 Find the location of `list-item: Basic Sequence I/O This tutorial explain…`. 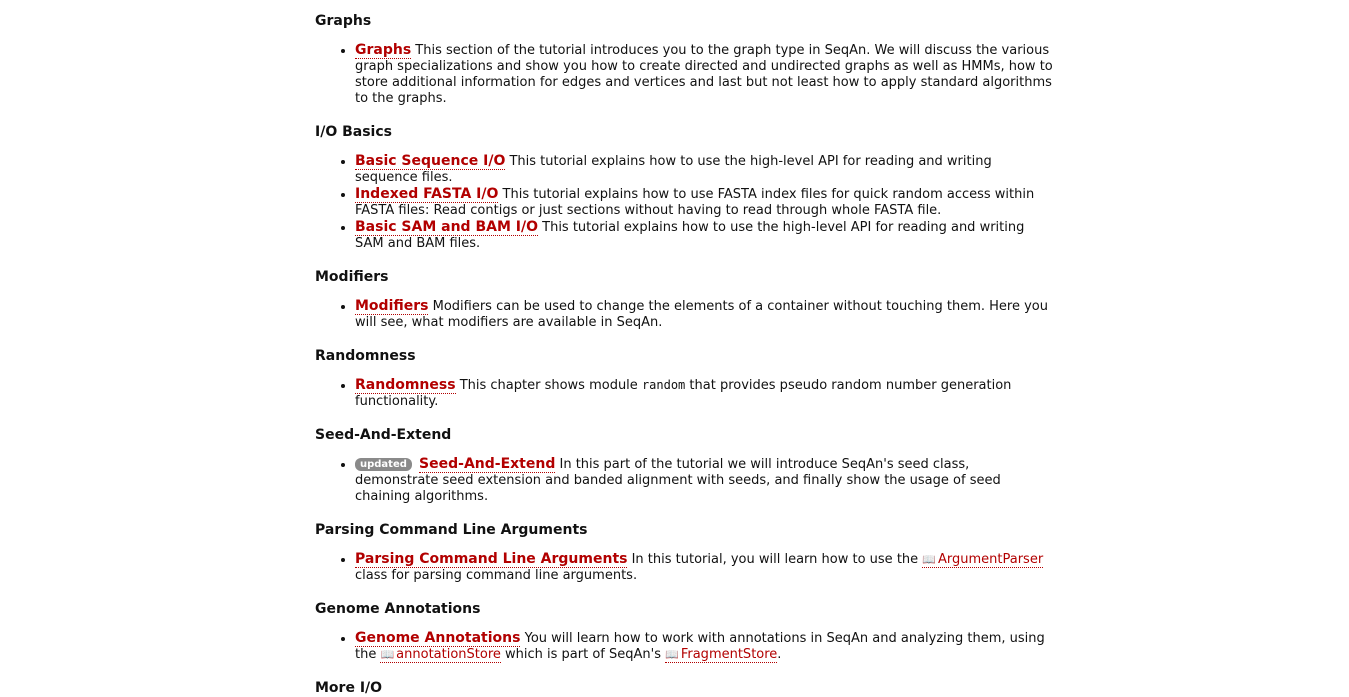

list-item: Basic Sequence I/O This tutorial explain… is located at coordinates (705, 169).